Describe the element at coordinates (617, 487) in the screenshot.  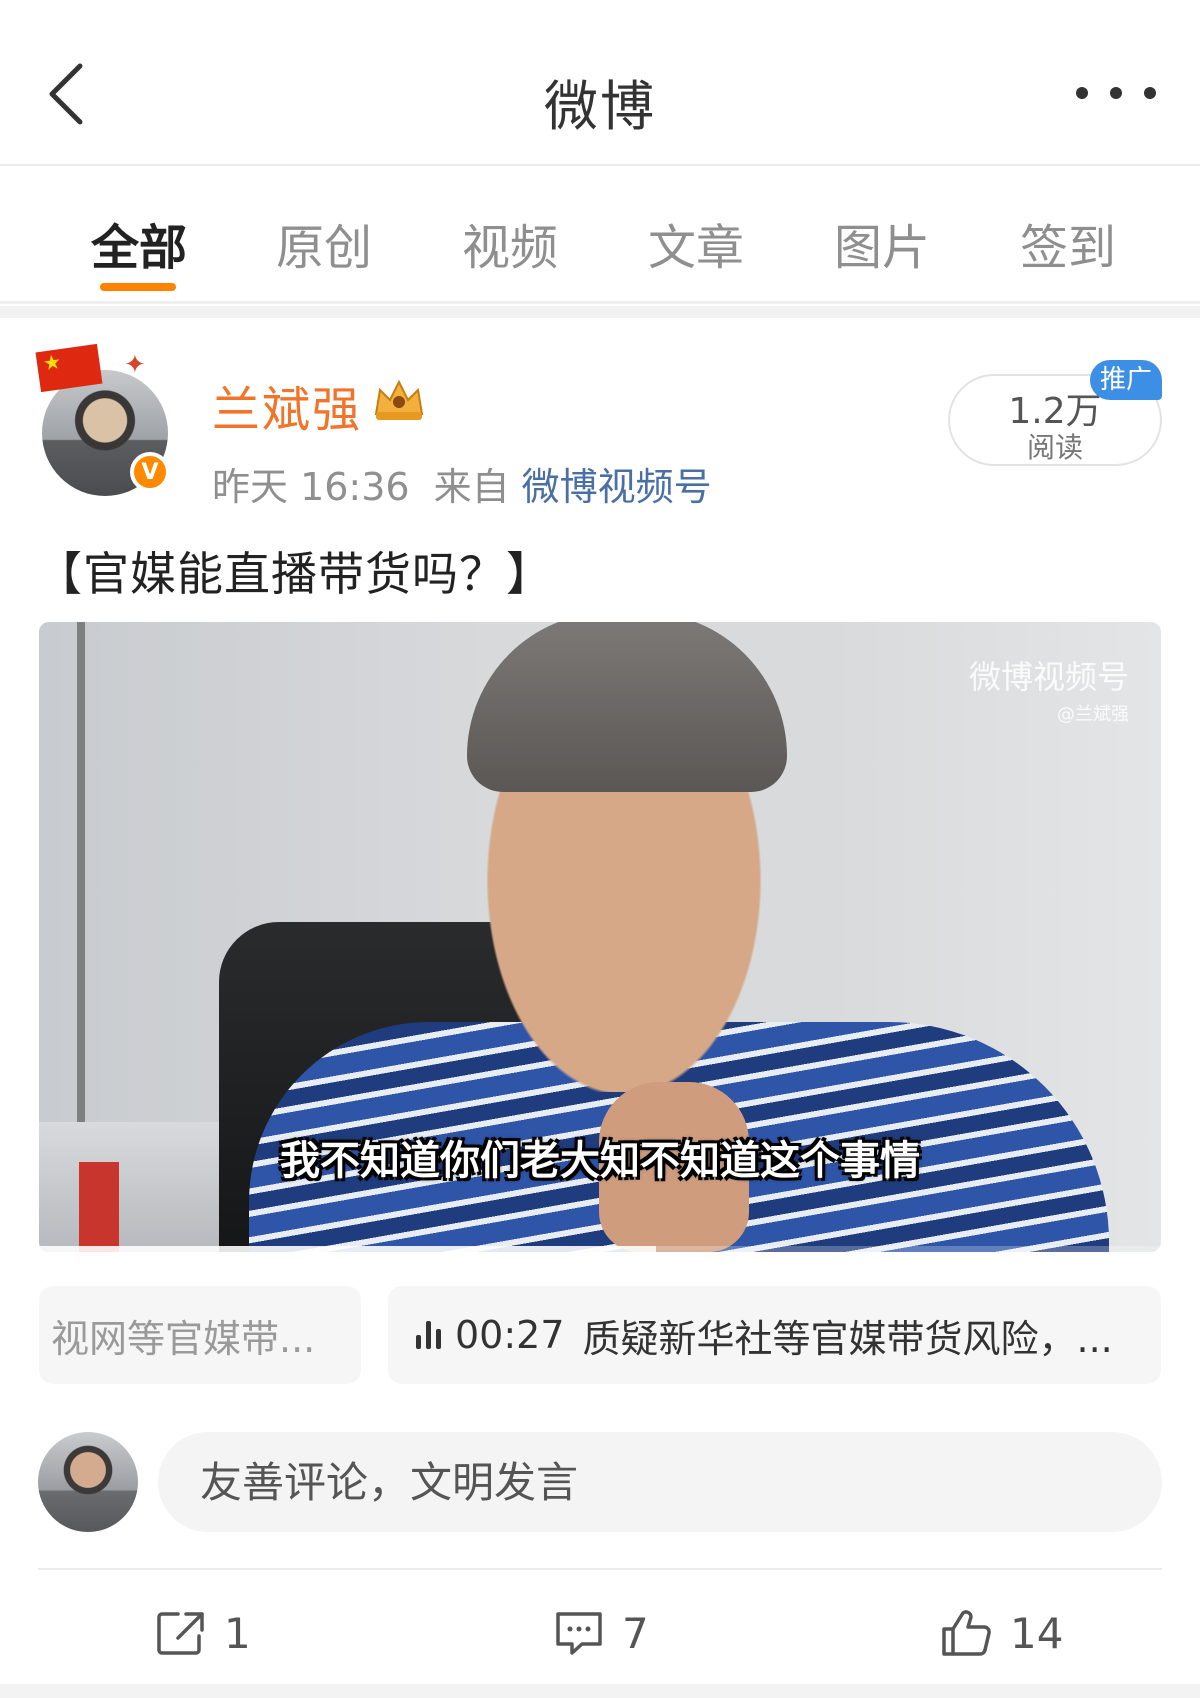
I see `post-source-link: 微博视频号` at that location.